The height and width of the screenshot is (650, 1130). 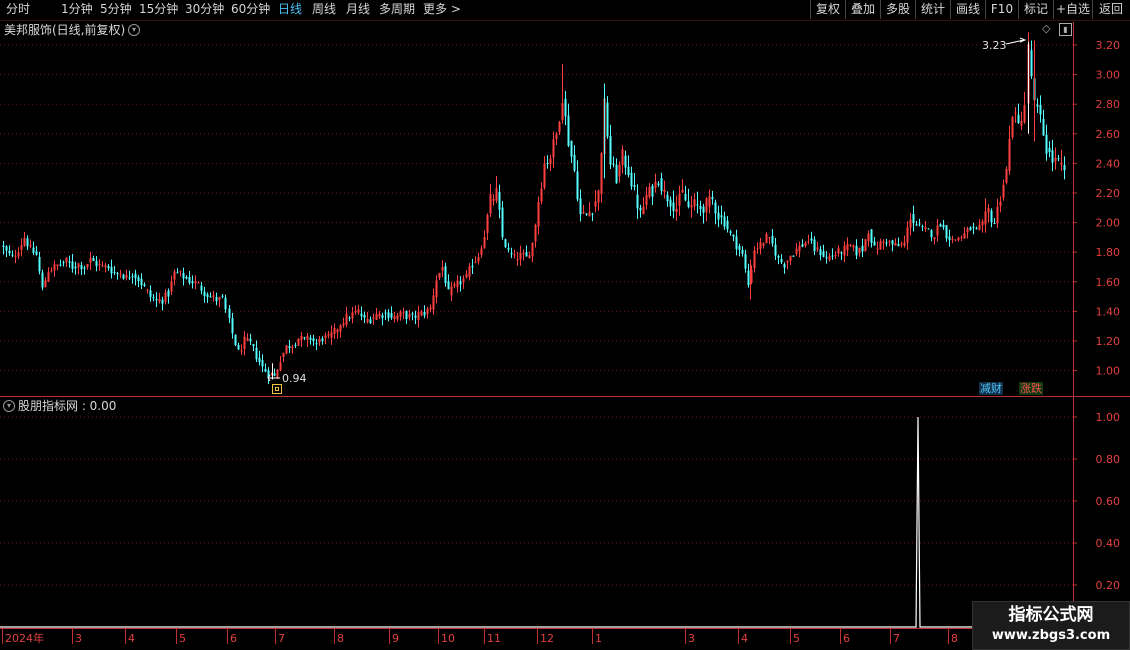 What do you see at coordinates (1016, 41) in the screenshot?
I see `high-arrow` at bounding box center [1016, 41].